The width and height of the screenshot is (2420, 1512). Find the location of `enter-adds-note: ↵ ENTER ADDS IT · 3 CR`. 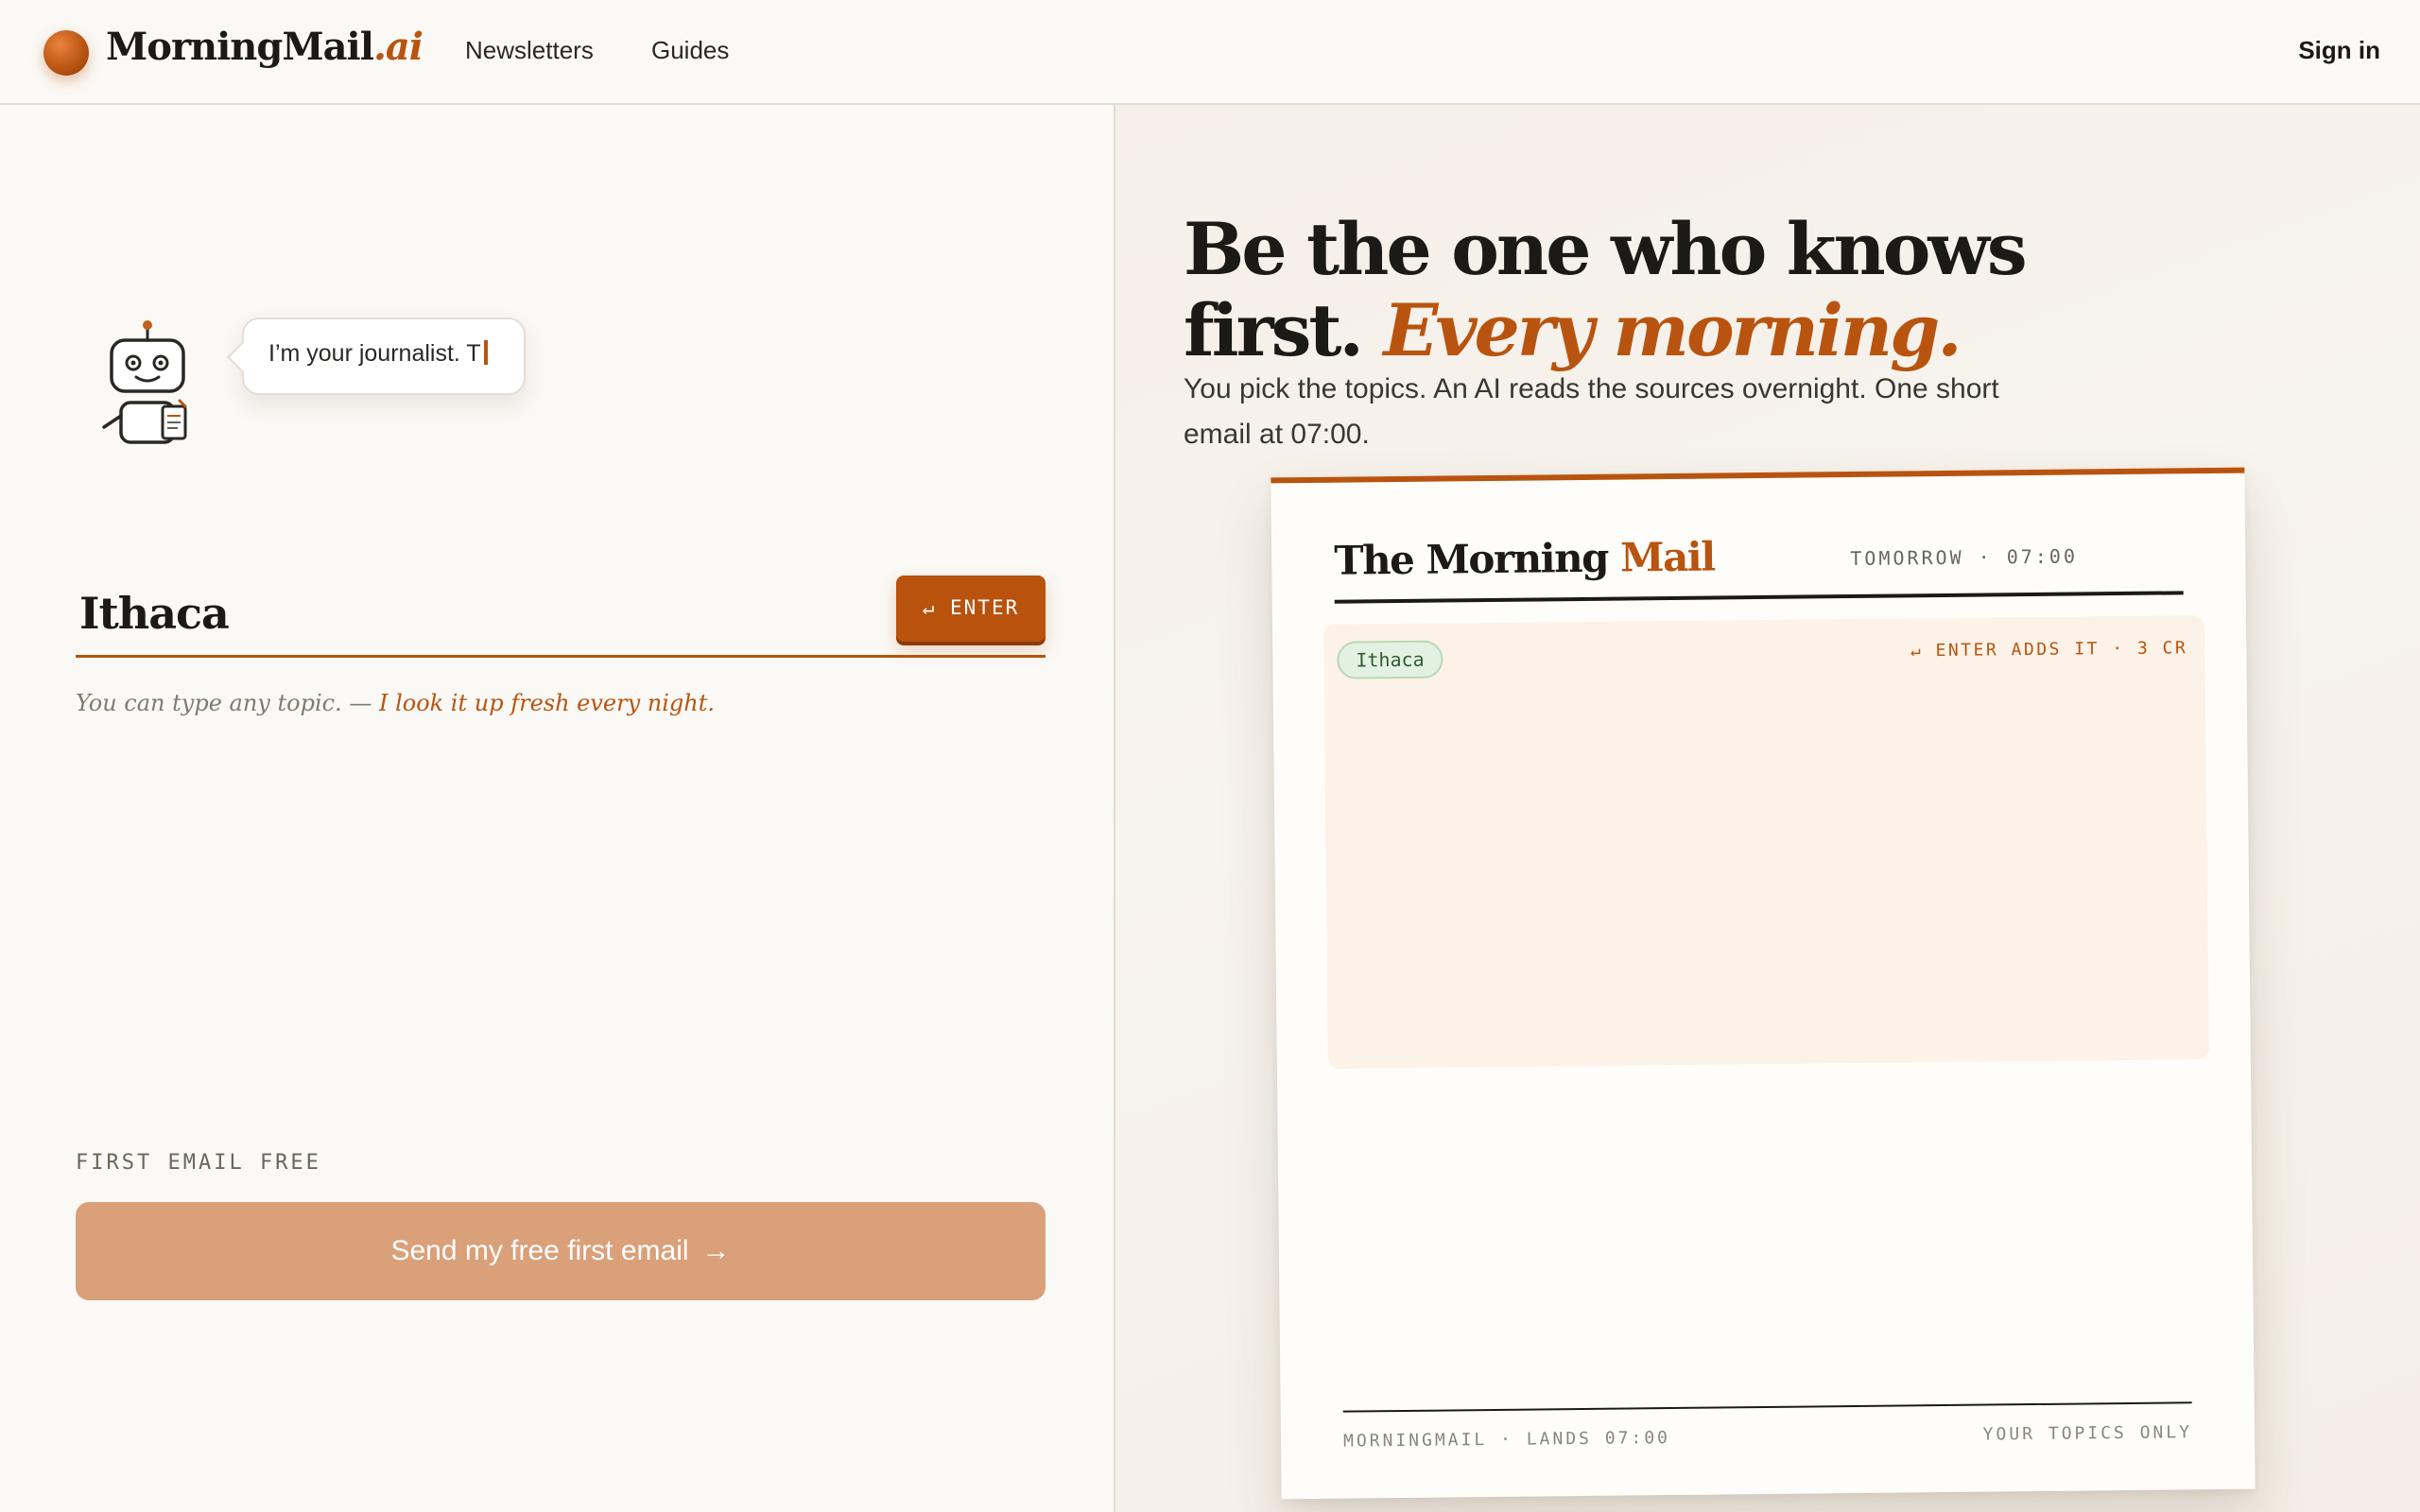

enter-adds-note: ↵ ENTER ADDS IT · 3 CR is located at coordinates (2049, 650).